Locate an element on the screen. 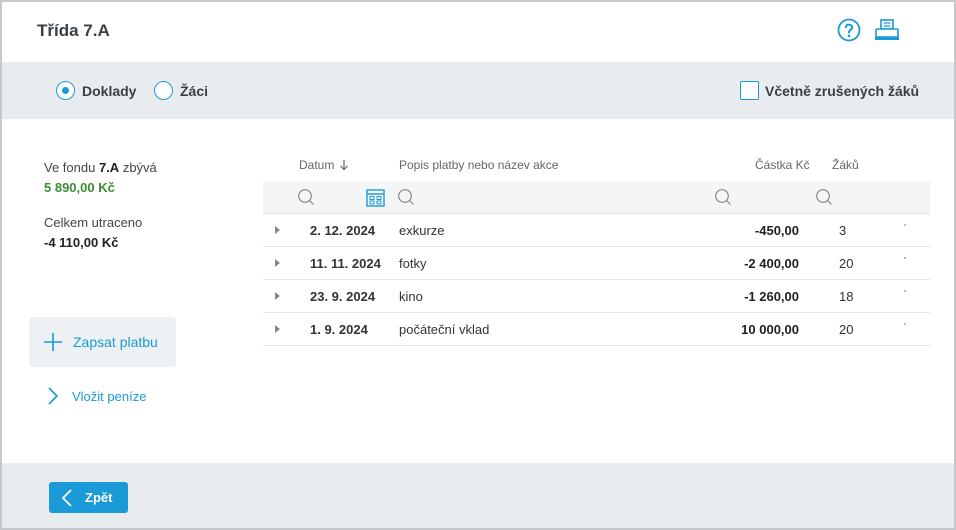 The width and height of the screenshot is (956, 530). row-amount: -2 400,00 is located at coordinates (771, 263).